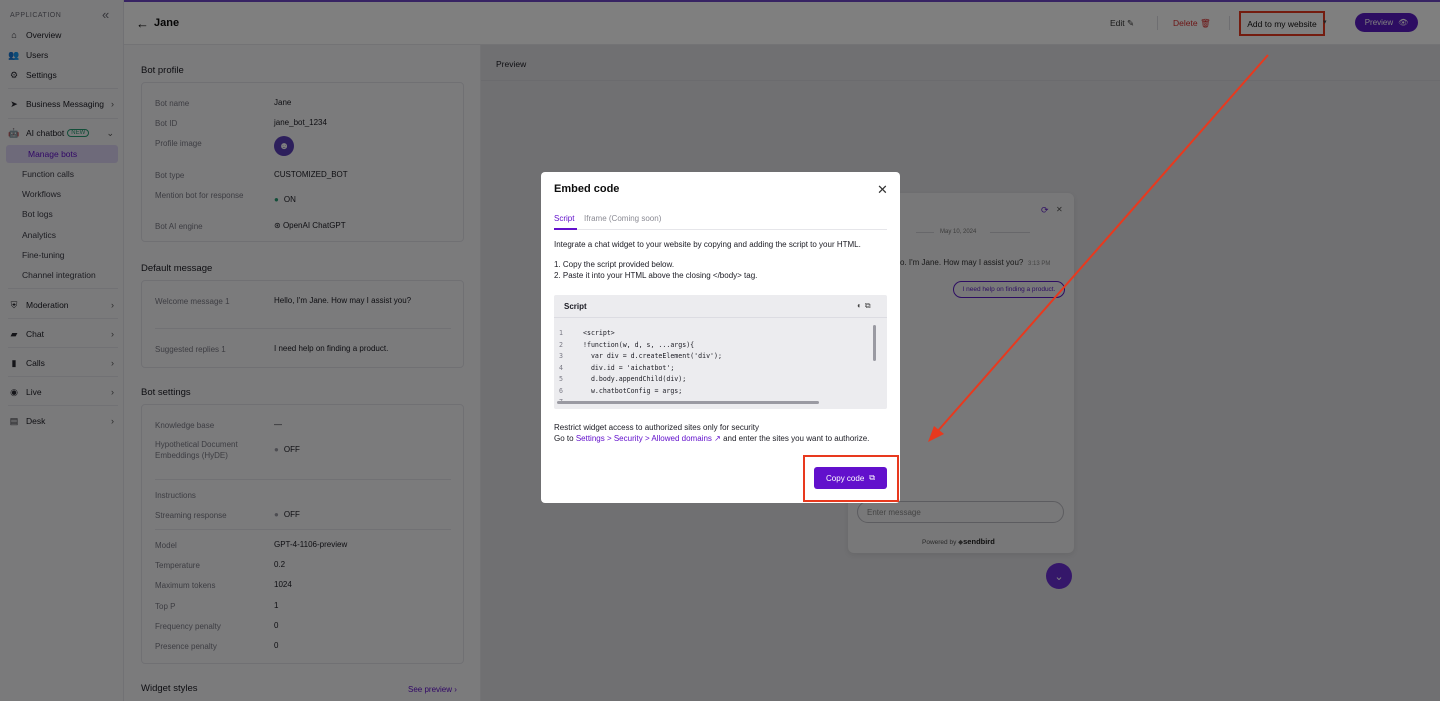  I want to click on annotation-arrow-line, so click(1102, 244).